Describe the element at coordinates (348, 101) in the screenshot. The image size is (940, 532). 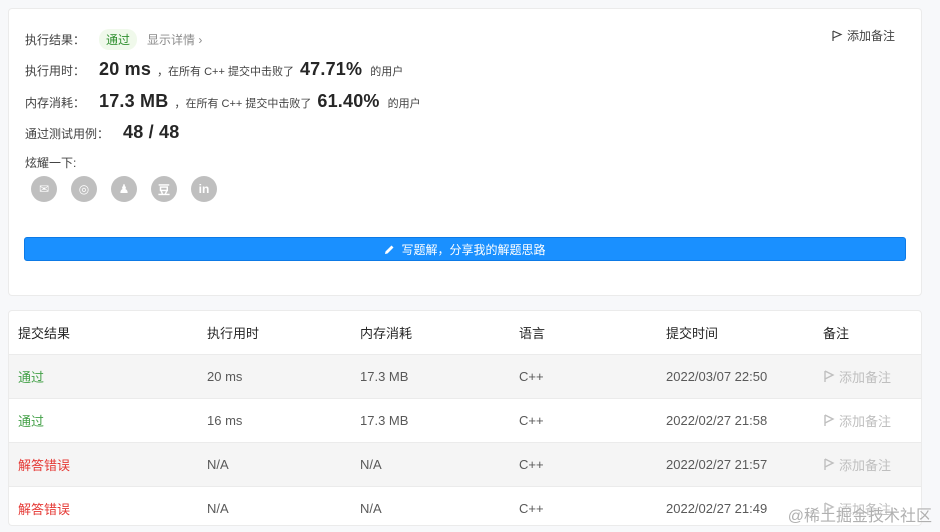
I see `memory-percentile: 61.40%` at that location.